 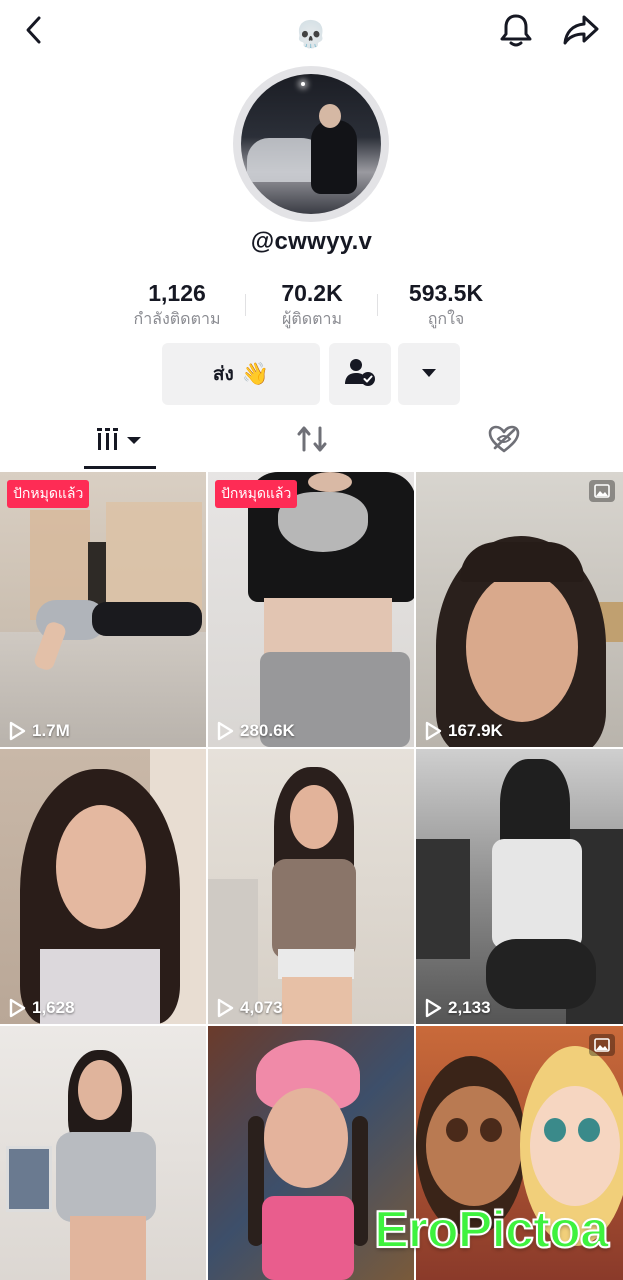 I want to click on bell-icon, so click(x=516, y=32).